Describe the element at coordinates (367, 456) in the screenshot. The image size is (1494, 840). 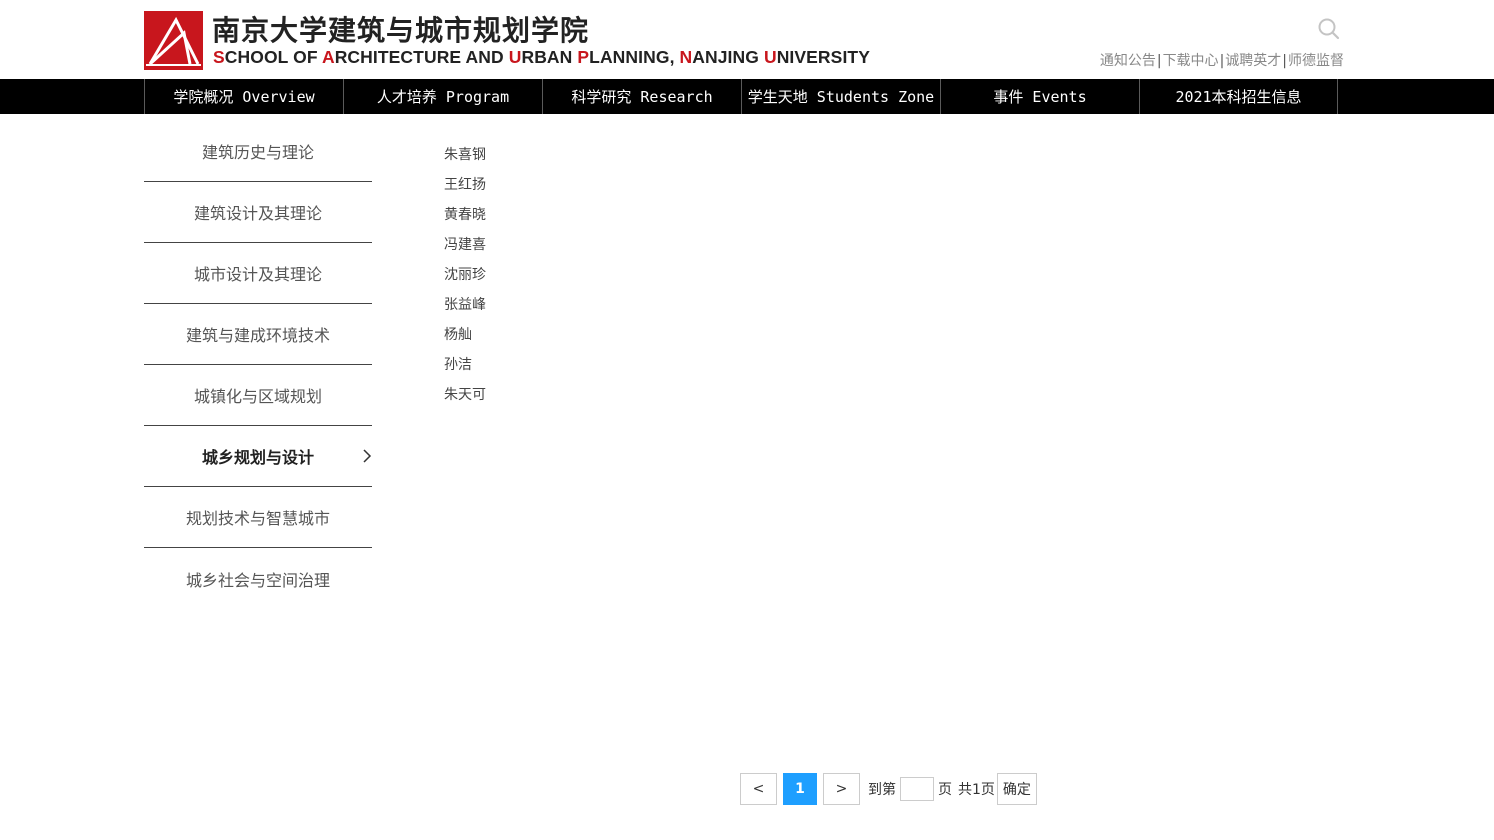
I see `chevron-right-icon` at that location.